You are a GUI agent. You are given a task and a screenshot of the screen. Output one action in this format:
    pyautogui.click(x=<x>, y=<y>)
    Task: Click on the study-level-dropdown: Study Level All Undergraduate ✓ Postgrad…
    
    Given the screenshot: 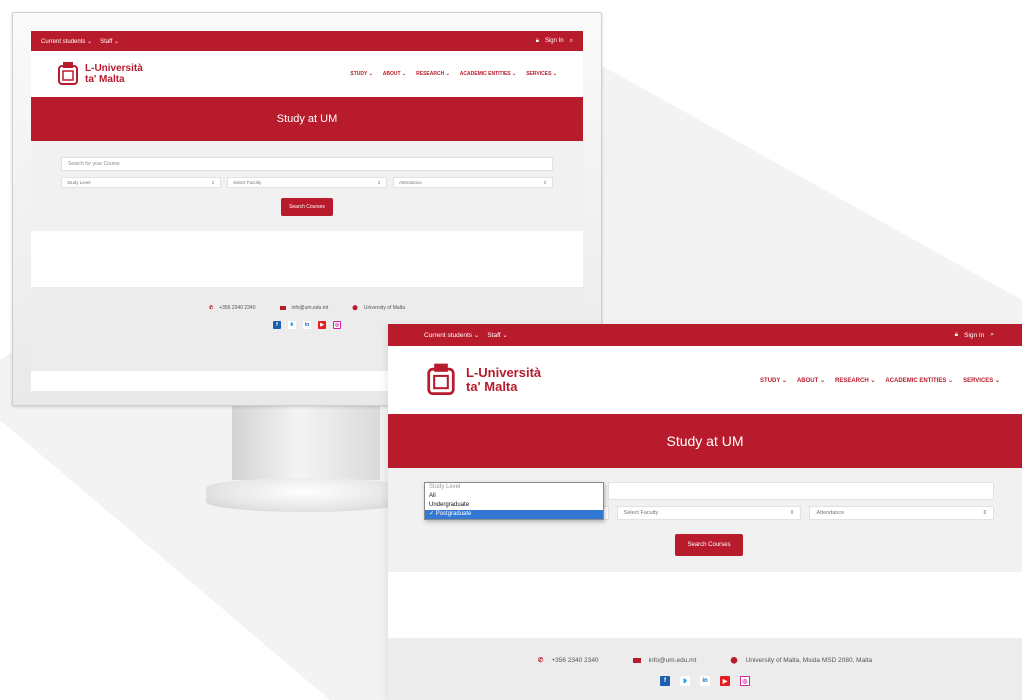 What is the action you would take?
    pyautogui.click(x=514, y=501)
    